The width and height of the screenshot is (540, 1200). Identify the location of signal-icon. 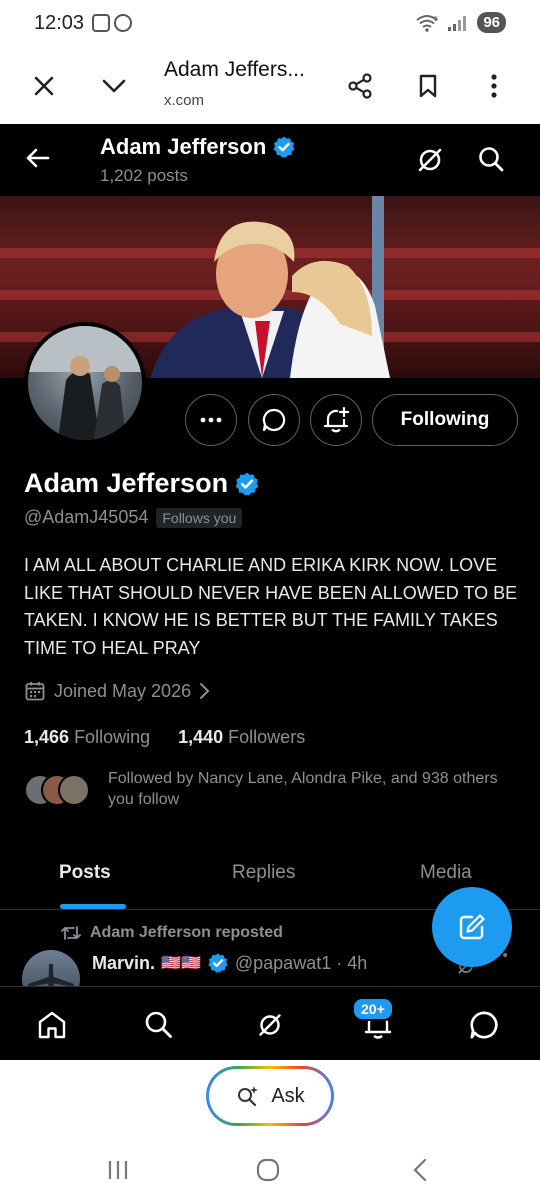
(457, 23).